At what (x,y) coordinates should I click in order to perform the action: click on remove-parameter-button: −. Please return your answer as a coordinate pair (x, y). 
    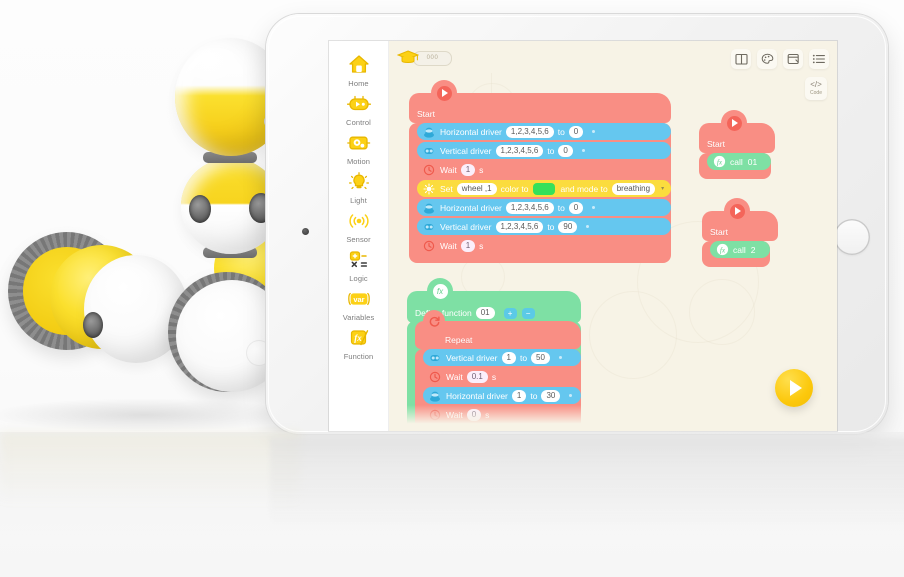
    Looking at the image, I should click on (528, 313).